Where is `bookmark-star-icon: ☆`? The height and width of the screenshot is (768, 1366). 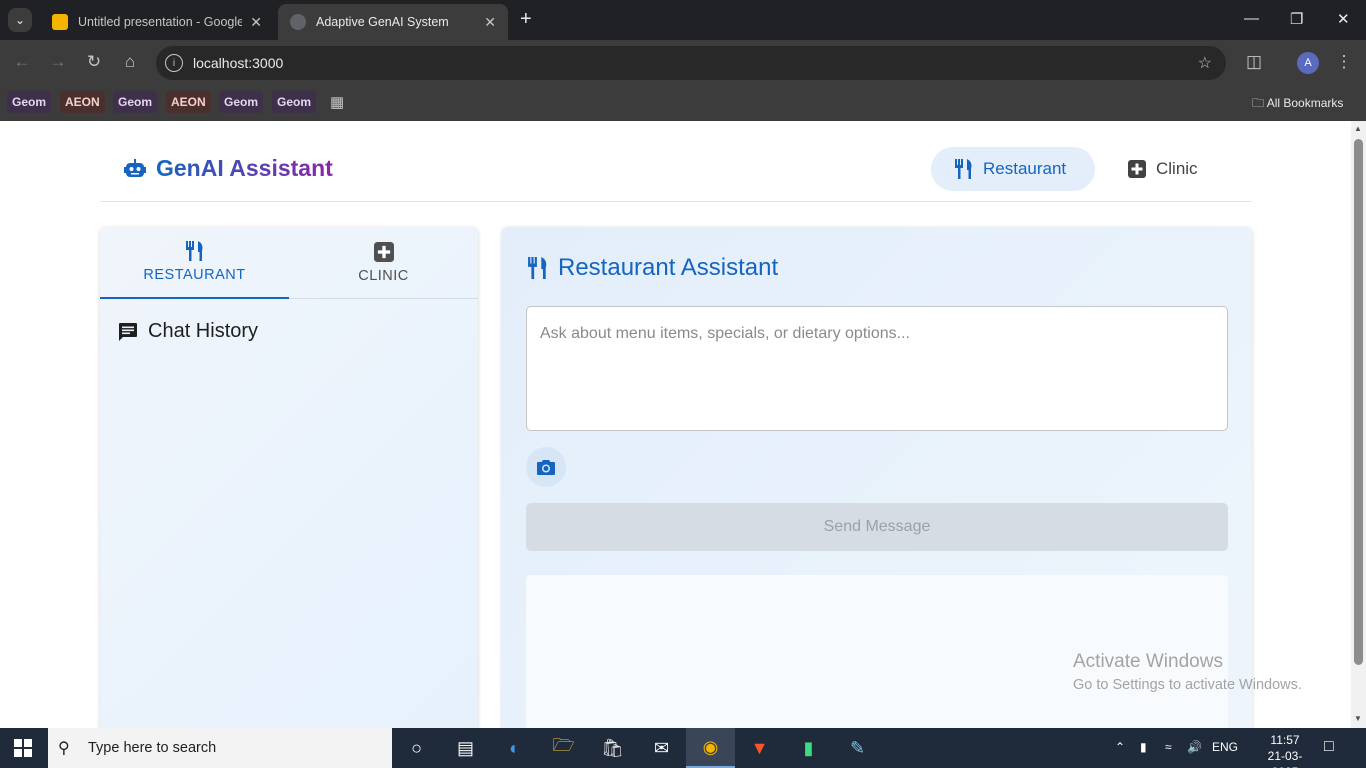 bookmark-star-icon: ☆ is located at coordinates (1205, 63).